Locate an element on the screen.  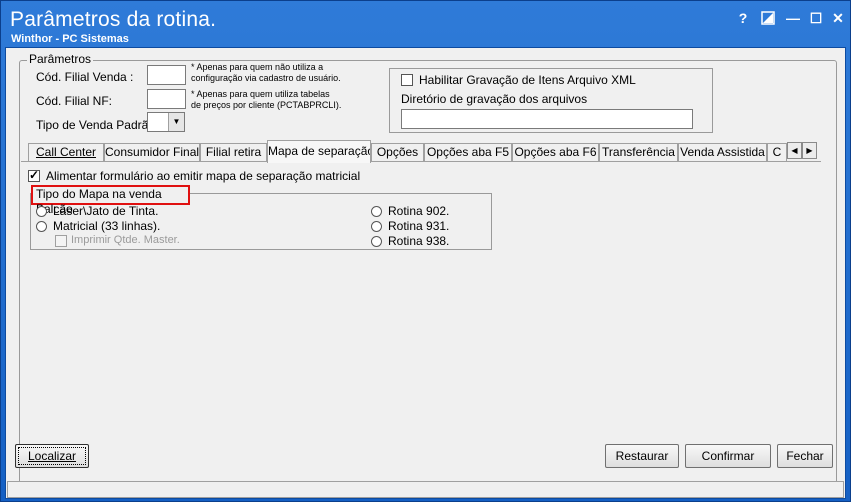
radio-rotina-931-label: Rotina 931. is located at coordinates (419, 226).